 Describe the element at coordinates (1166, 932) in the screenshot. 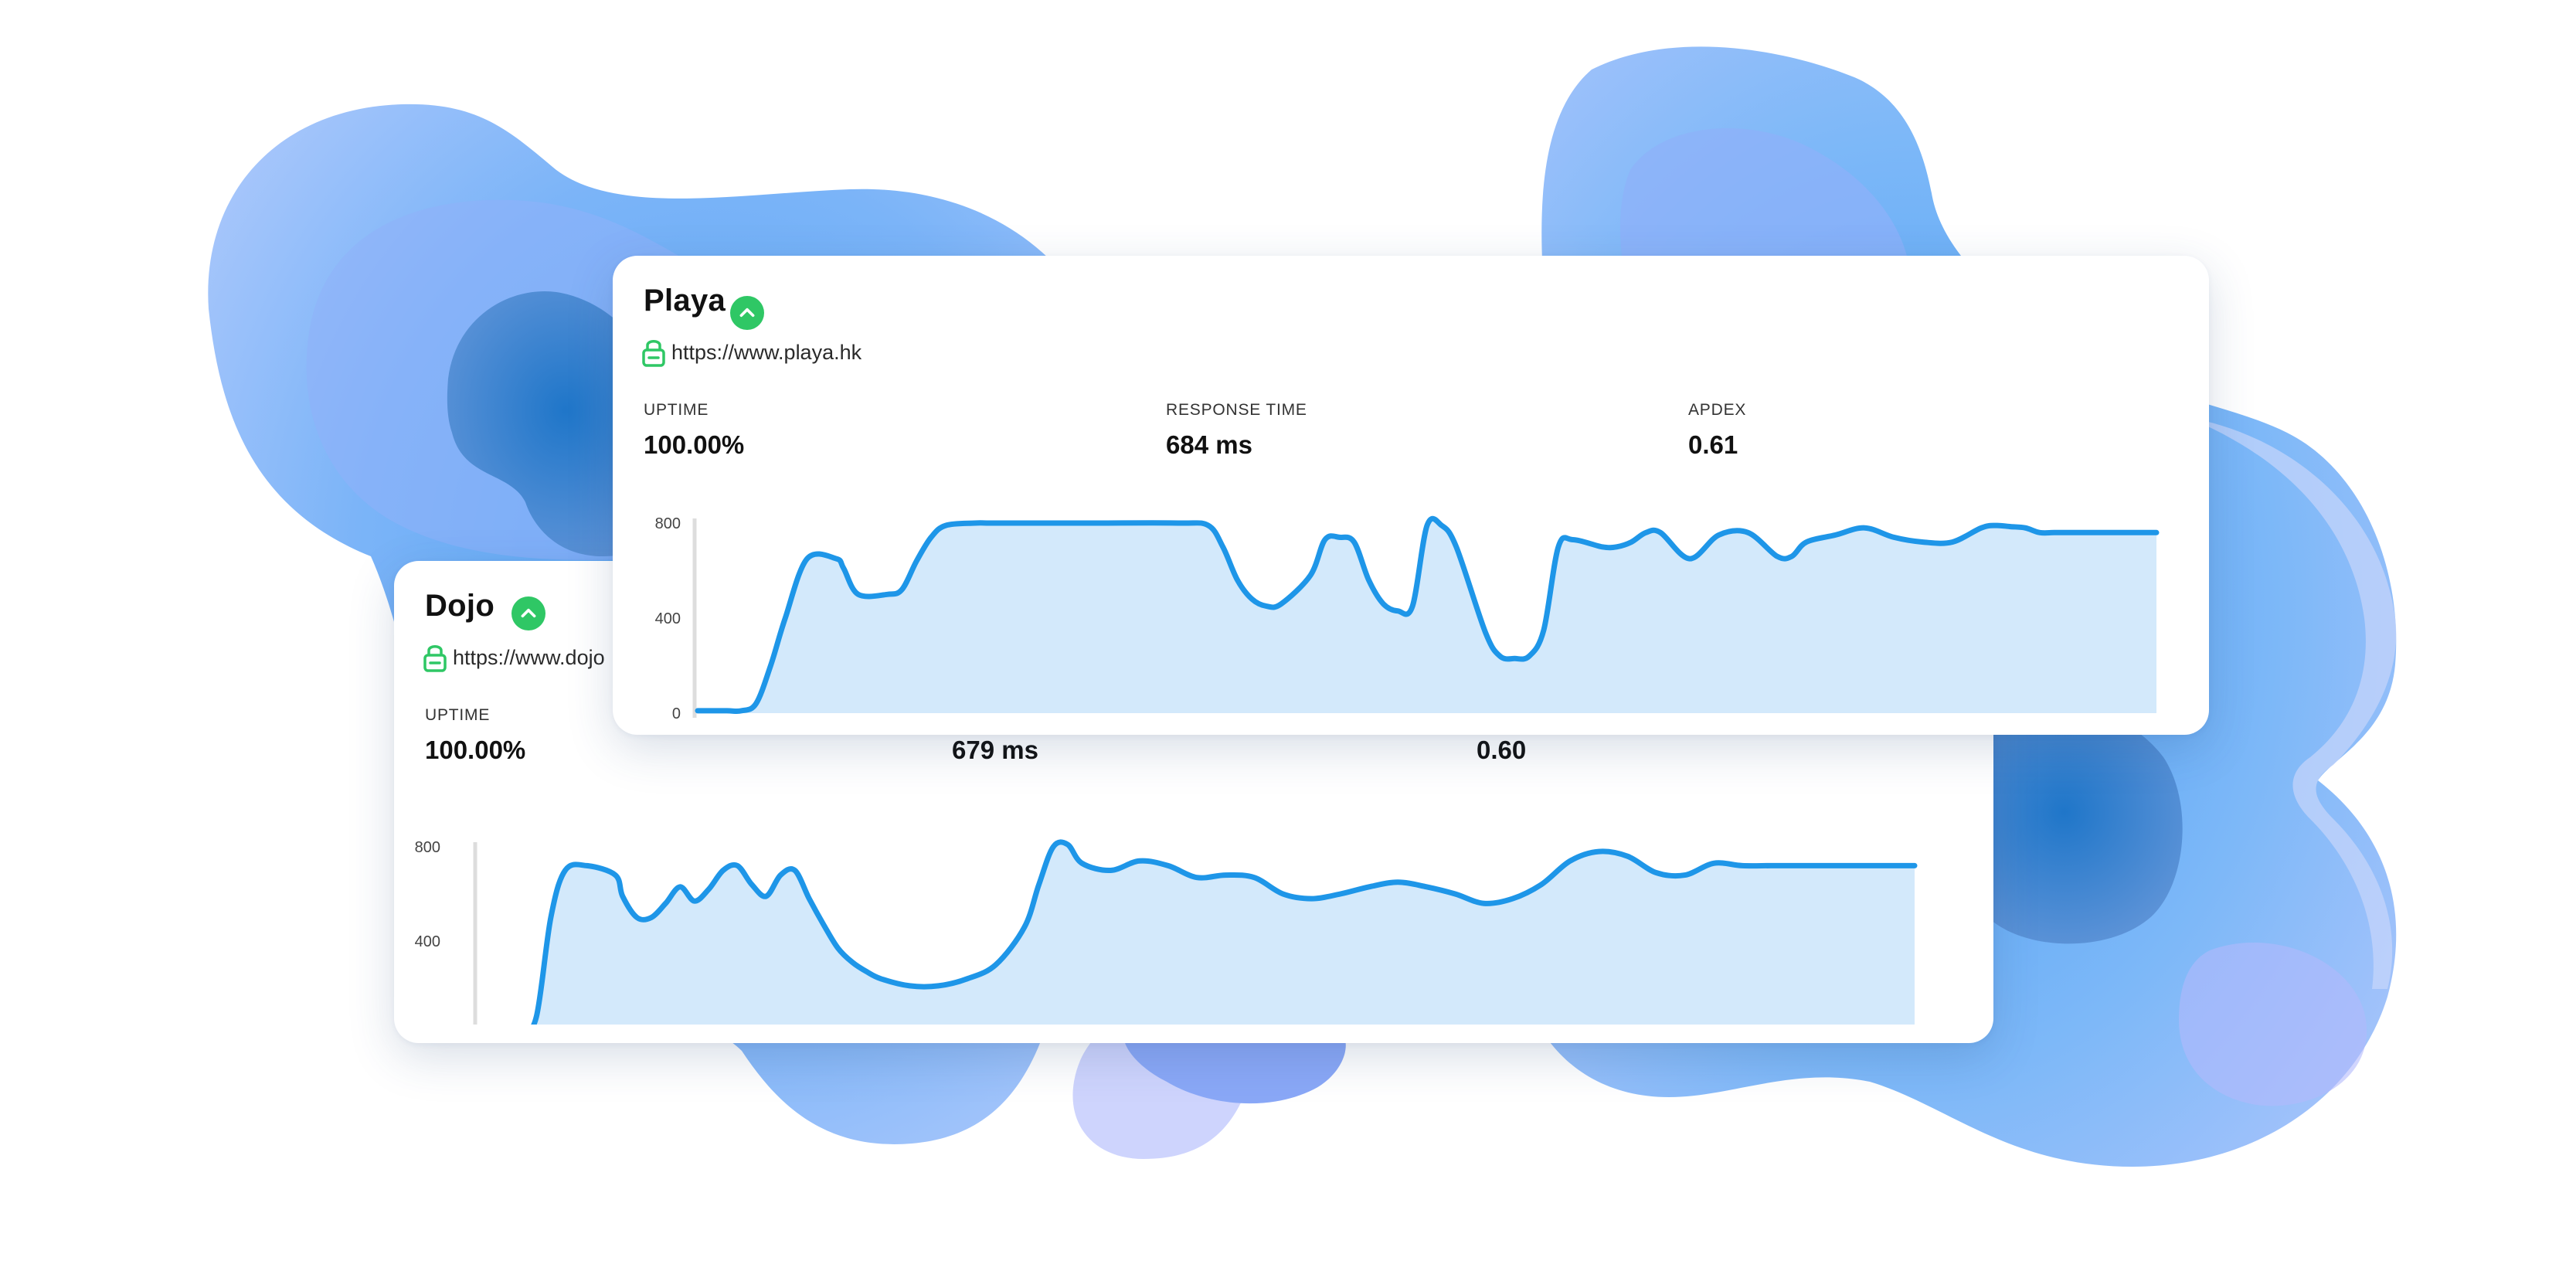

I see `response-time-chart: 0400800` at that location.